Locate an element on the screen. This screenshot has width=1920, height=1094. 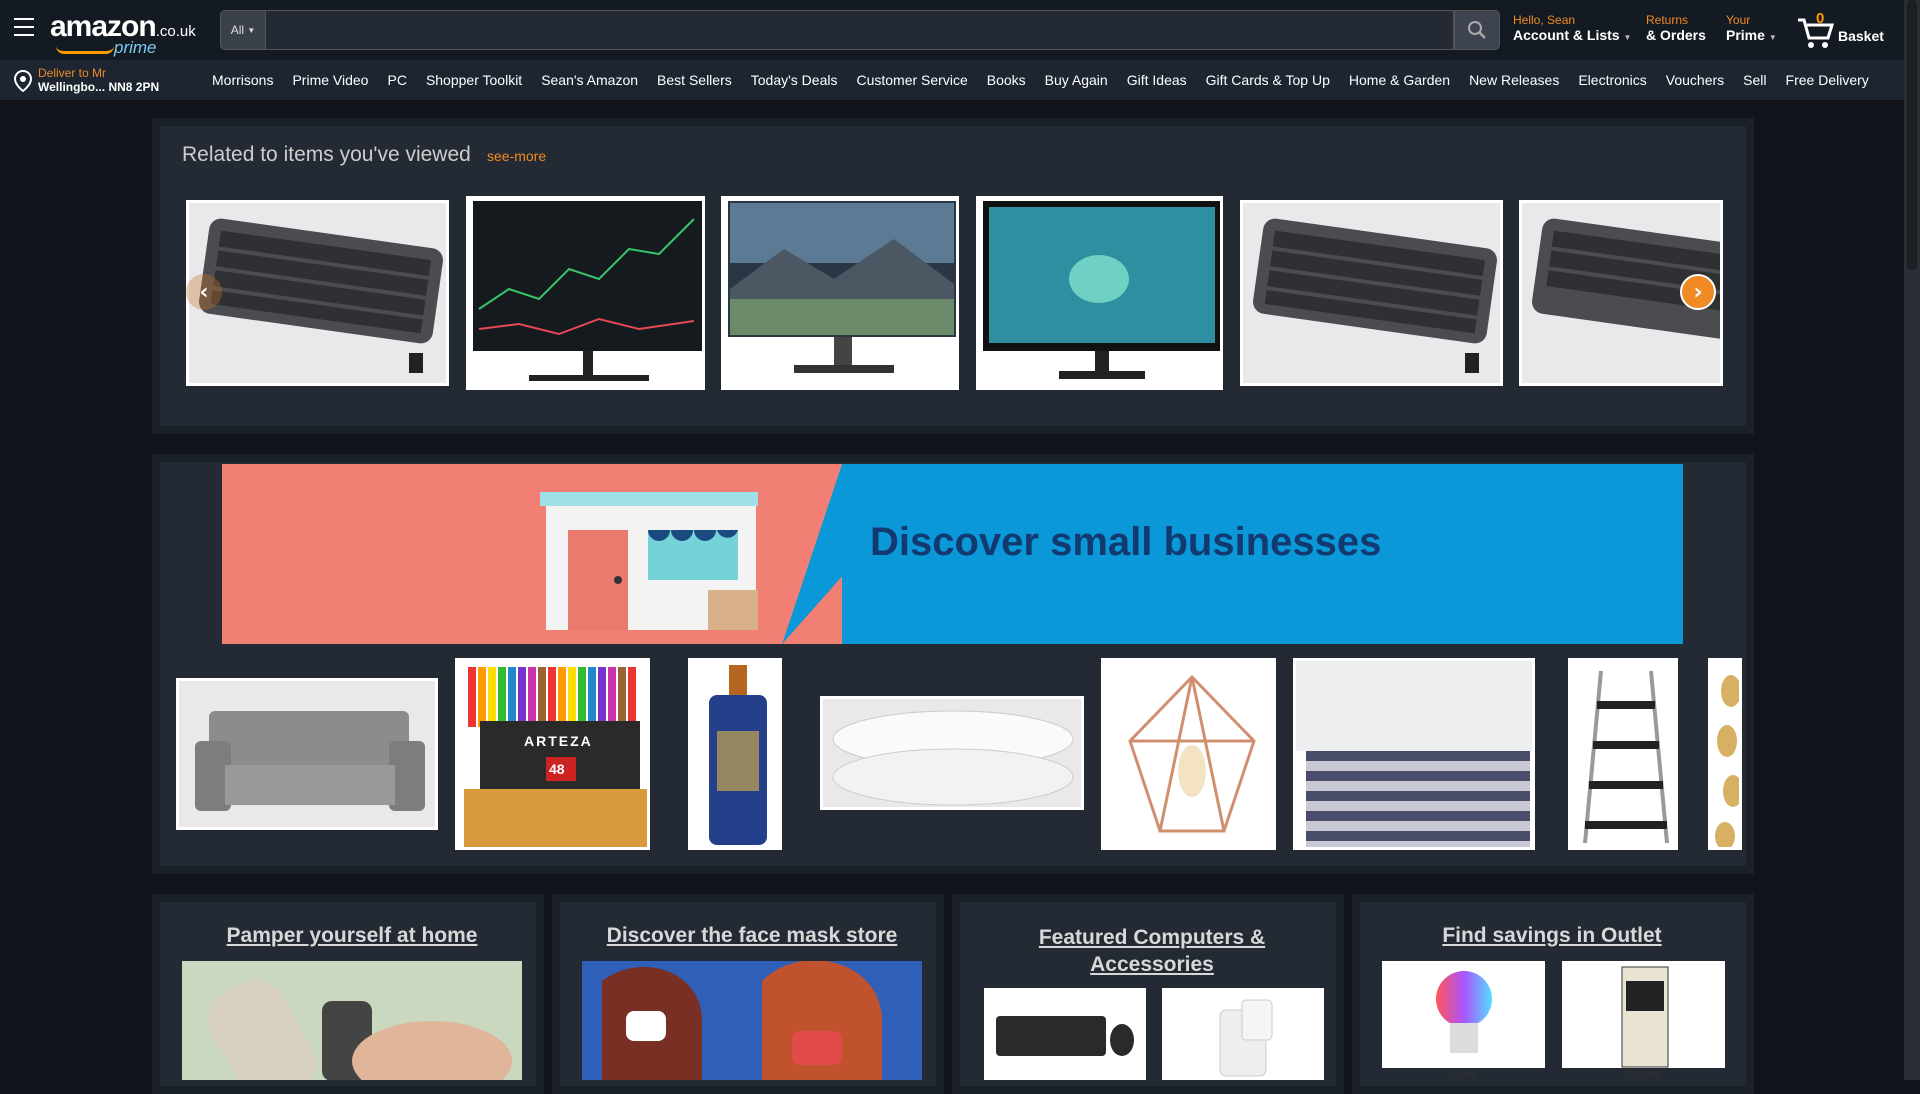
outlet-grocery-image is located at coordinates (1643, 1014).